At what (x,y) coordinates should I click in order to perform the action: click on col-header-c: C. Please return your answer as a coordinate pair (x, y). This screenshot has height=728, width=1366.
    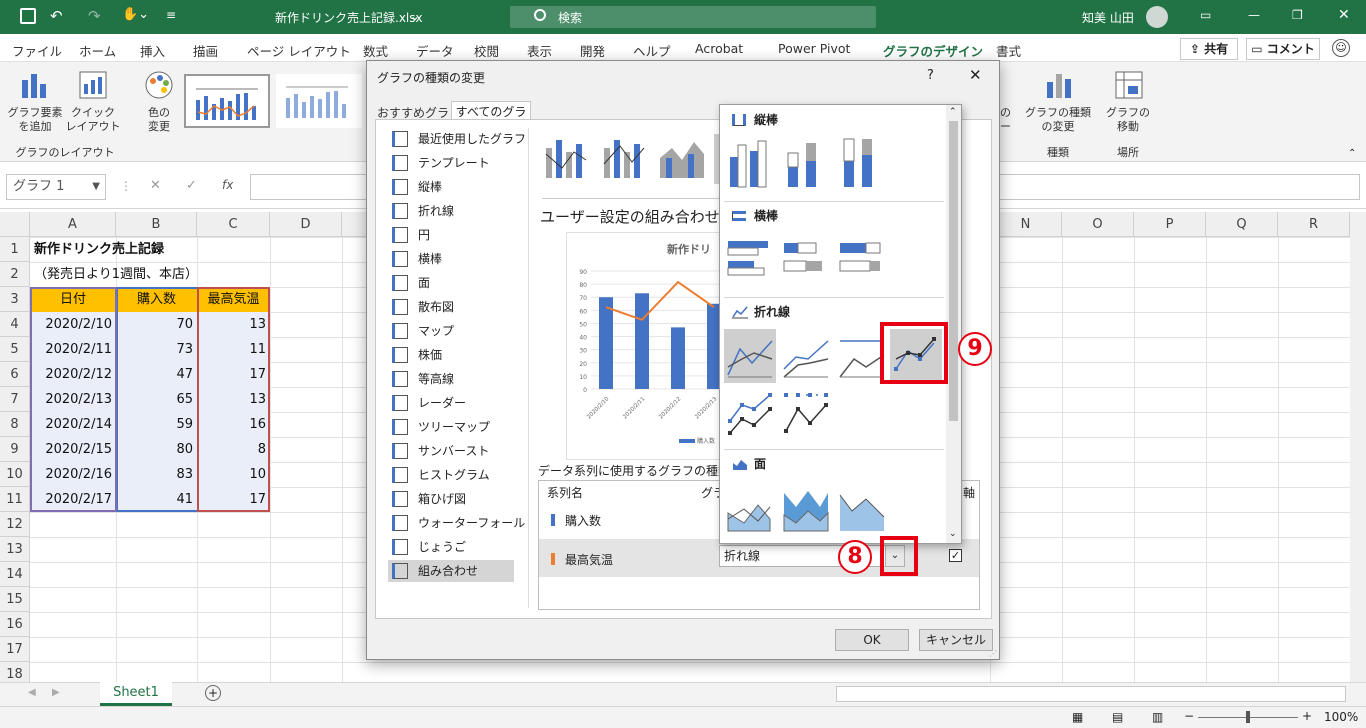
    Looking at the image, I should click on (233, 224).